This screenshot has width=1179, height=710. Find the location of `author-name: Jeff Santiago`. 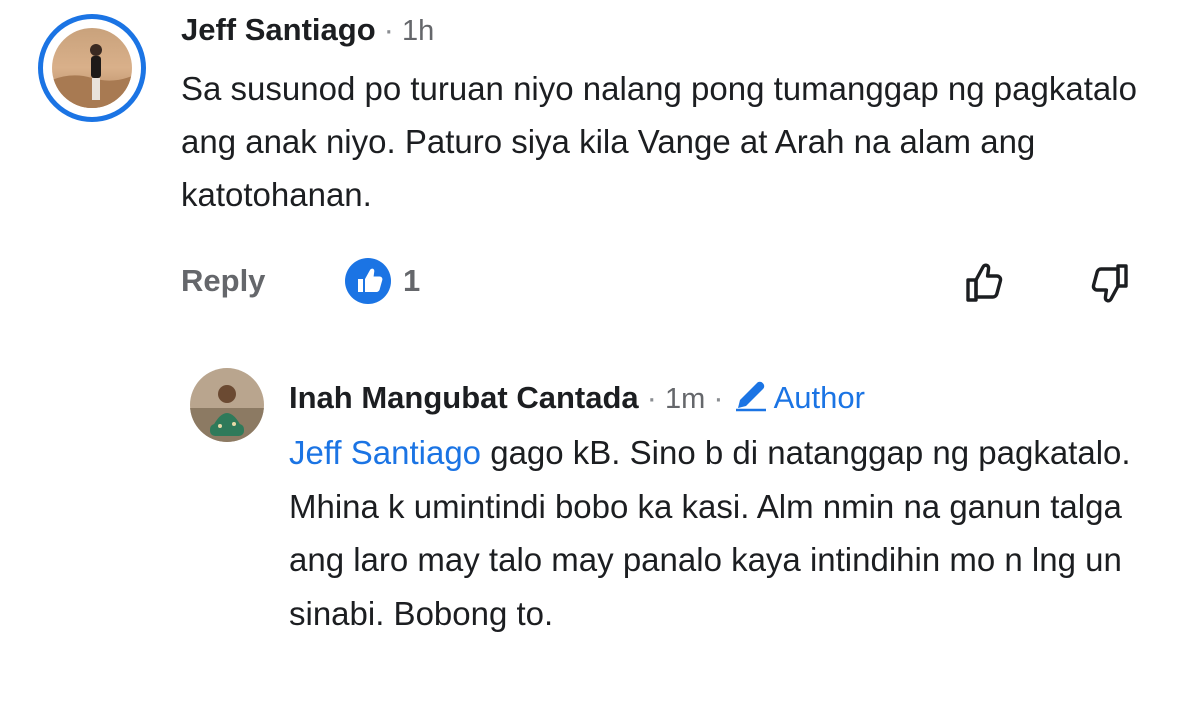

author-name: Jeff Santiago is located at coordinates (278, 29).